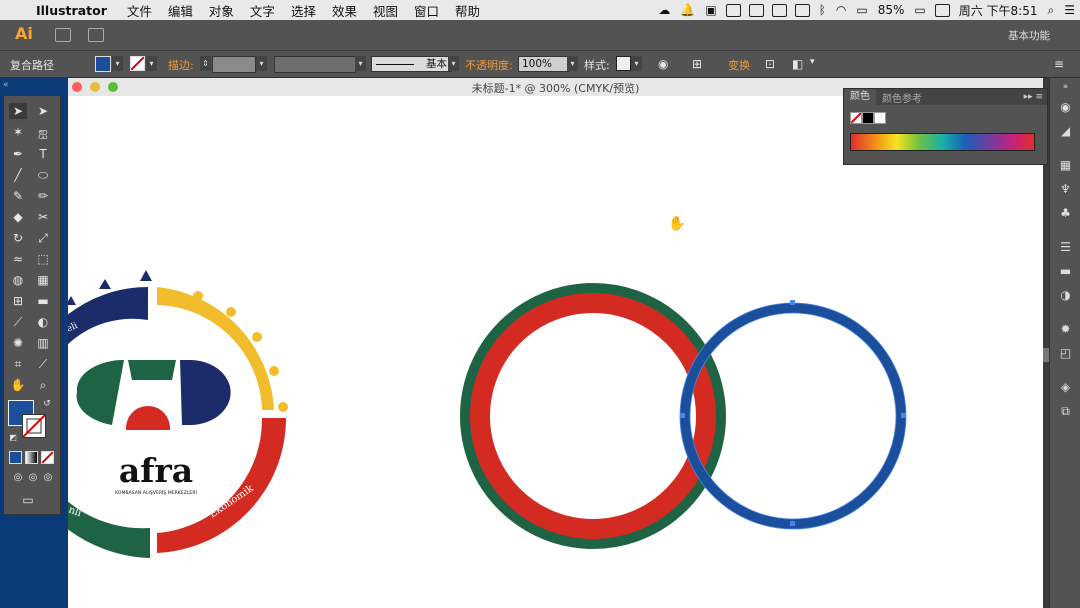 Image resolution: width=1080 pixels, height=608 pixels. What do you see at coordinates (623, 63) in the screenshot?
I see `graphic-style-swatch` at bounding box center [623, 63].